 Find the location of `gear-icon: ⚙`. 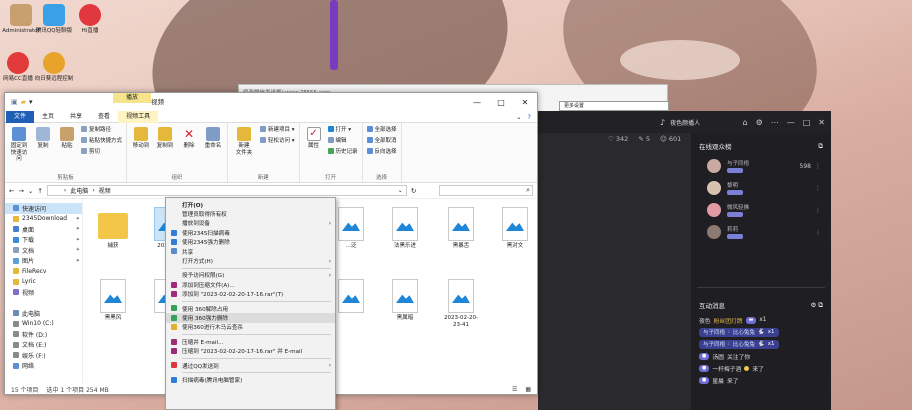

gear-icon: ⚙ is located at coordinates (759, 122).